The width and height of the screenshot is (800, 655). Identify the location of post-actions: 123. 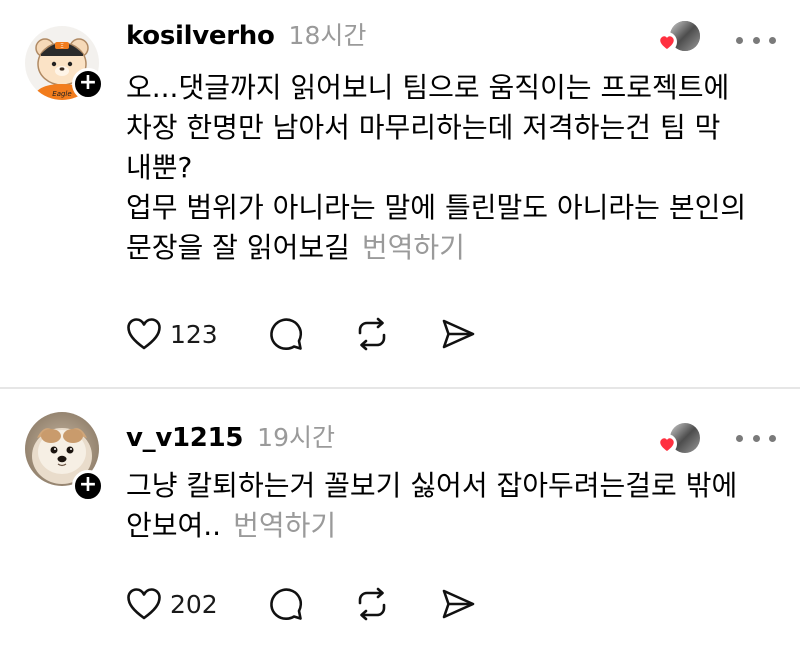
(301, 334).